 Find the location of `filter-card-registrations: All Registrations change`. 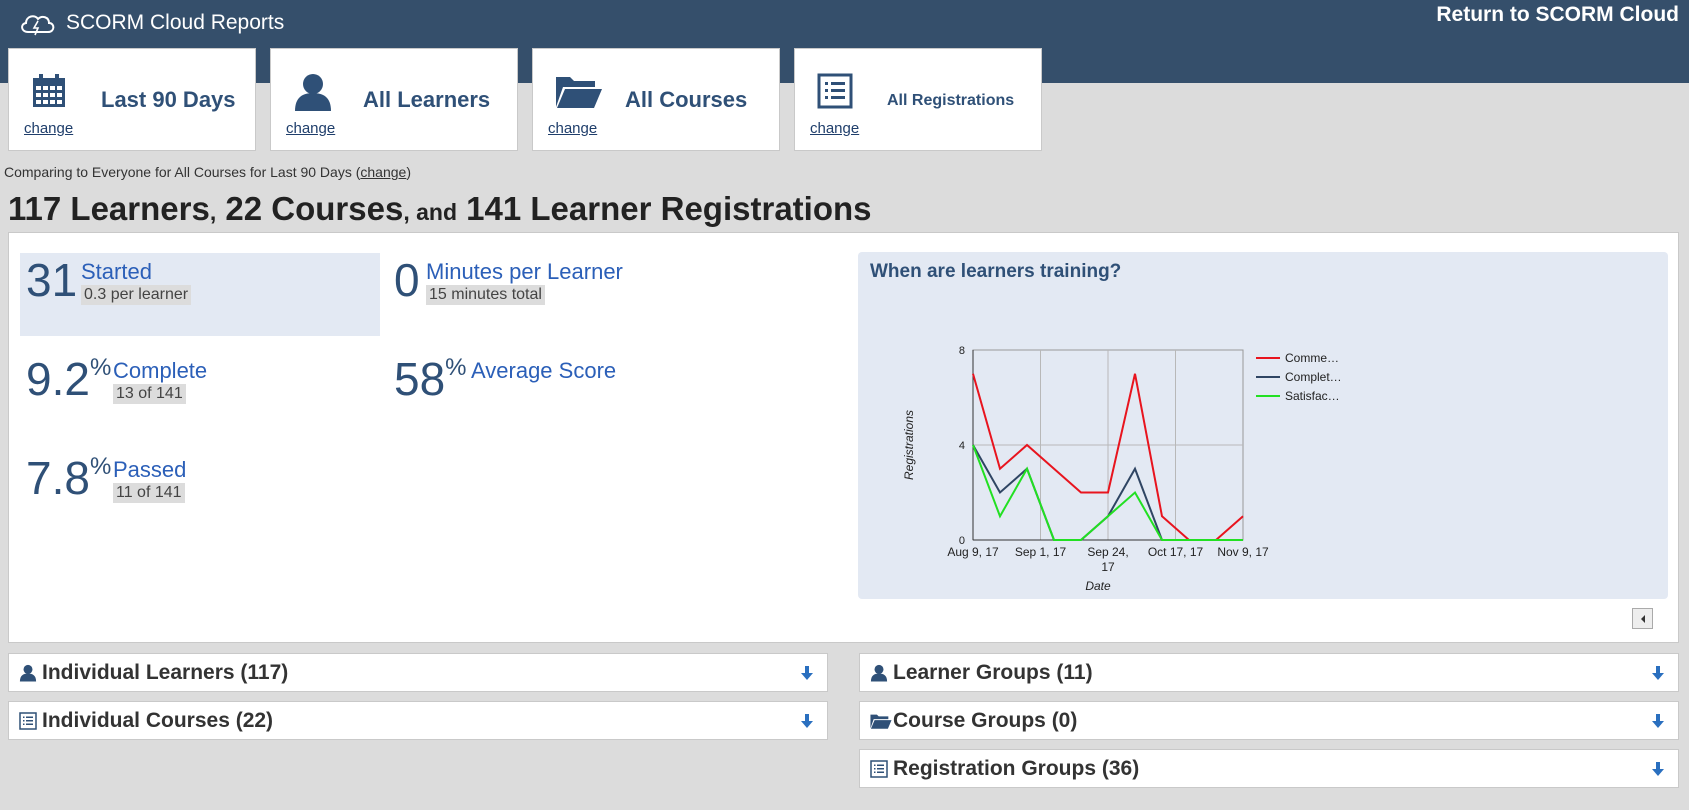

filter-card-registrations: All Registrations change is located at coordinates (918, 99).